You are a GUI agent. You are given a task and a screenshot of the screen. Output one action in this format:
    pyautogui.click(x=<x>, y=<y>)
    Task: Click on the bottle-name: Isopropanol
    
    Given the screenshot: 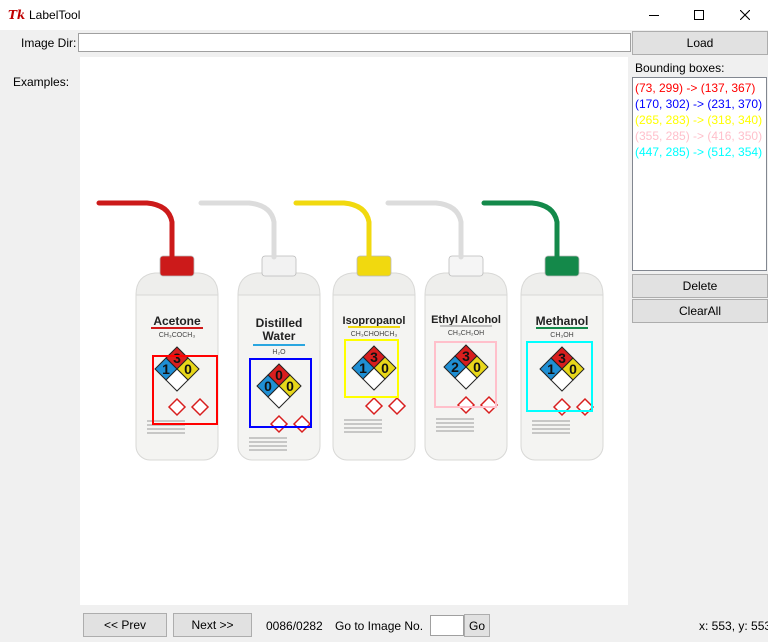 What is the action you would take?
    pyautogui.click(x=374, y=321)
    